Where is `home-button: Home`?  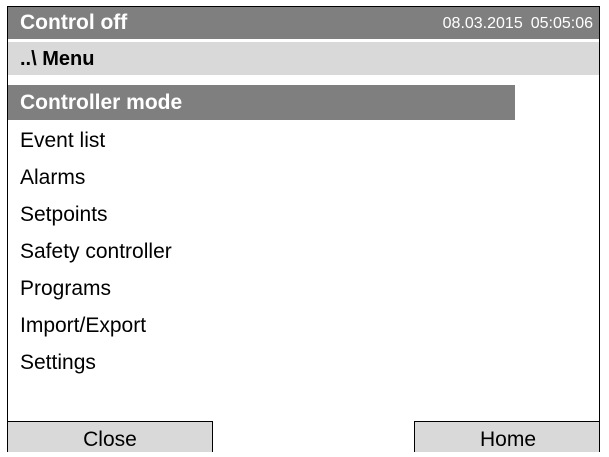 home-button: Home is located at coordinates (506, 436).